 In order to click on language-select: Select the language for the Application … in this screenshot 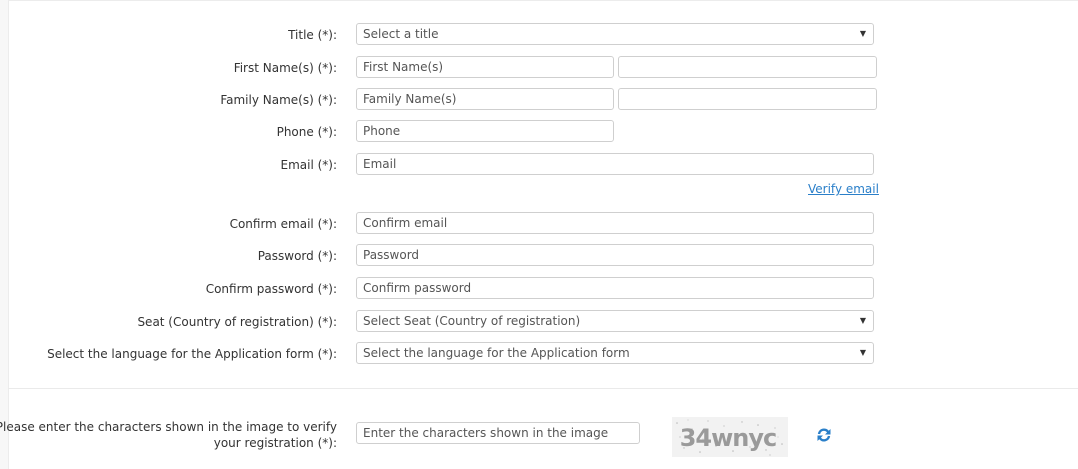, I will do `click(615, 353)`.